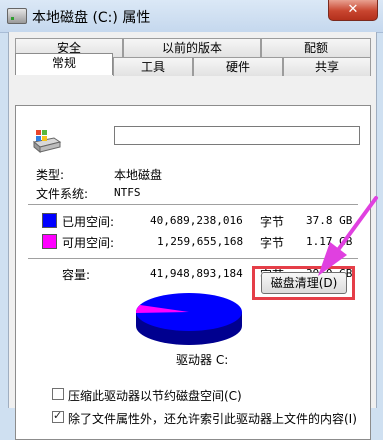  Describe the element at coordinates (196, 273) in the screenshot. I see `capacity-bytes: 41,948,893,184` at that location.